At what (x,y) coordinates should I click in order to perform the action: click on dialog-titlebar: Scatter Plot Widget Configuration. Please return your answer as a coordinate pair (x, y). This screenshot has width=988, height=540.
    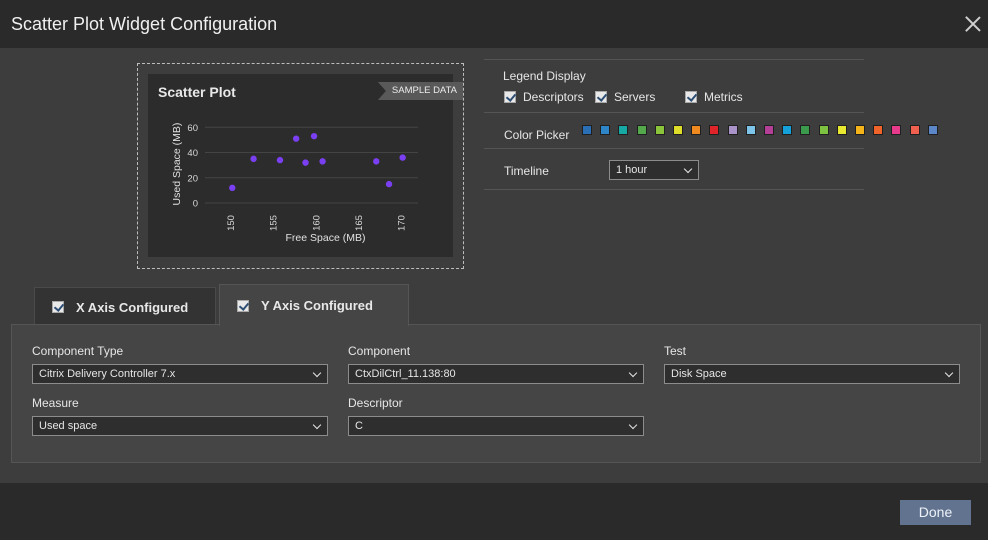
    Looking at the image, I should click on (494, 24).